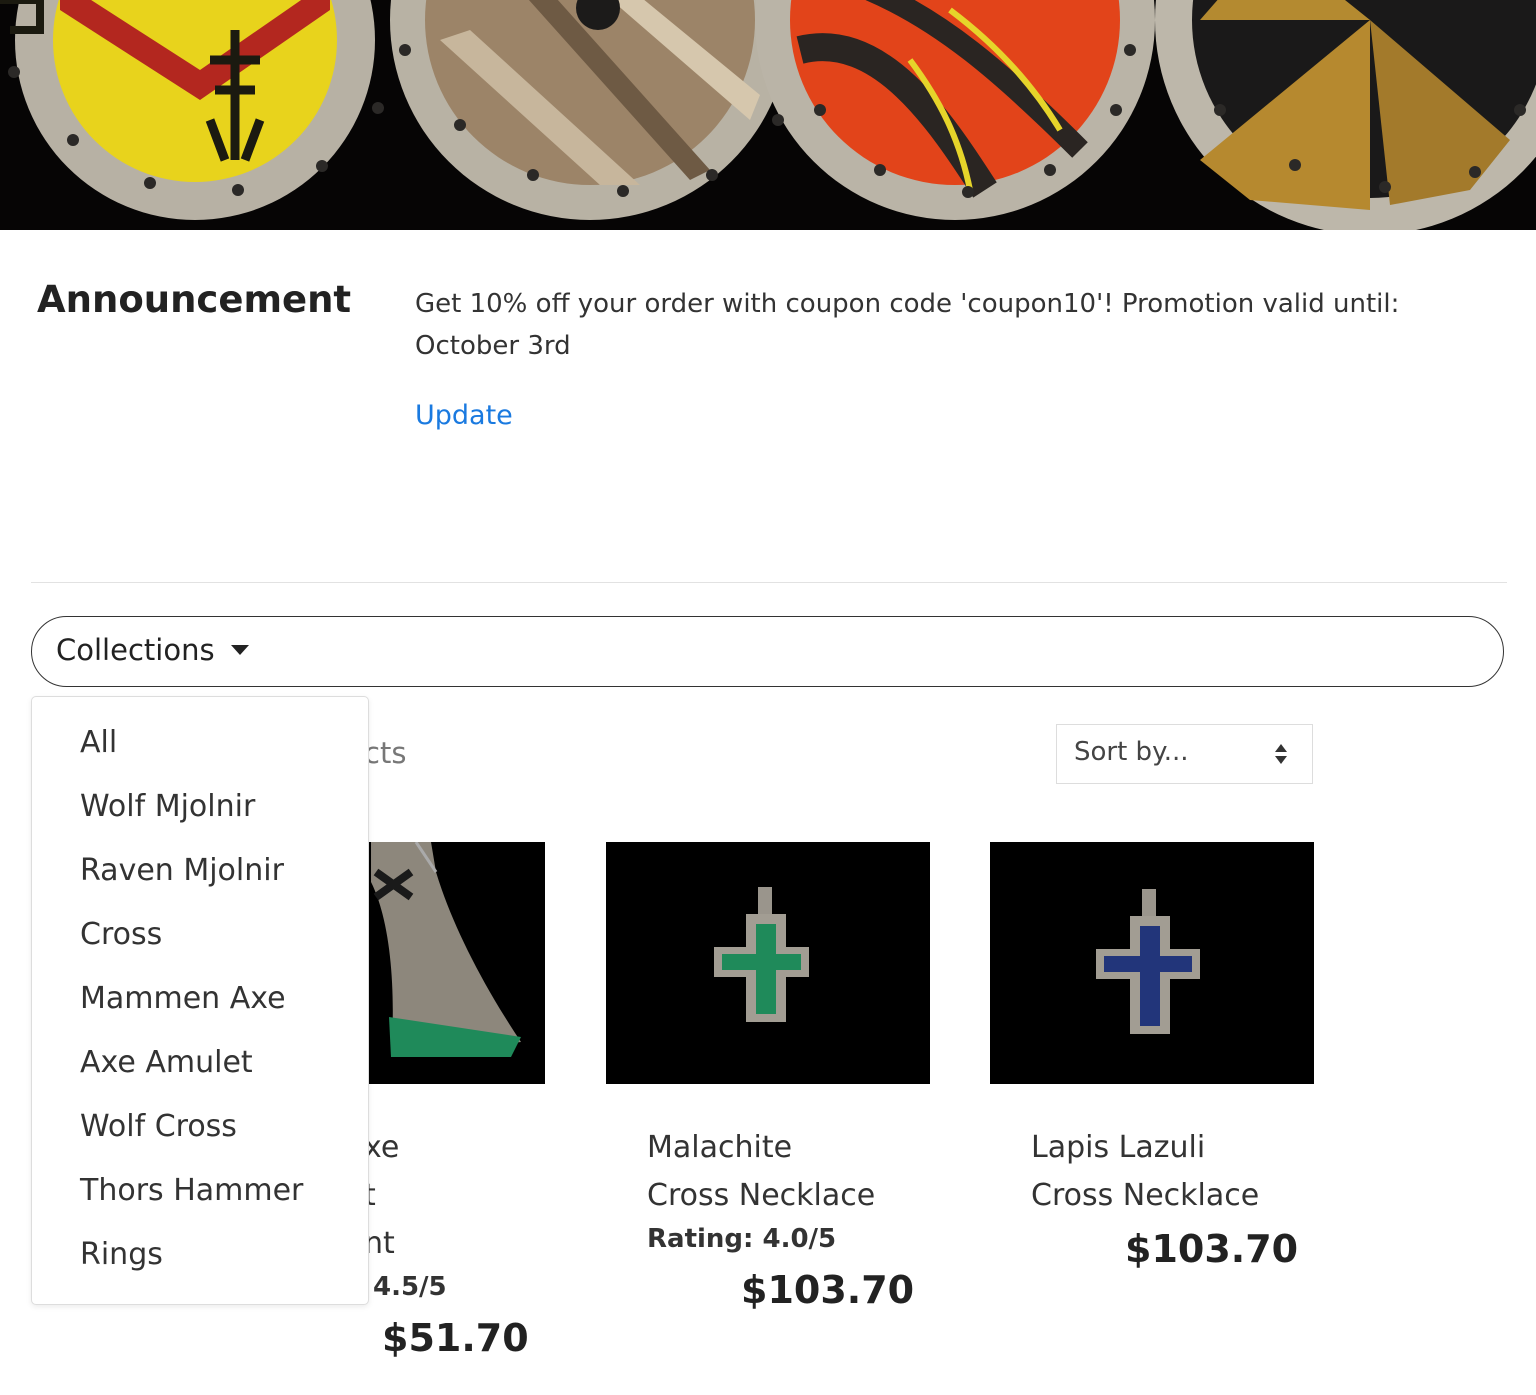 The height and width of the screenshot is (1395, 1536). I want to click on lapis-cross-image, so click(1152, 963).